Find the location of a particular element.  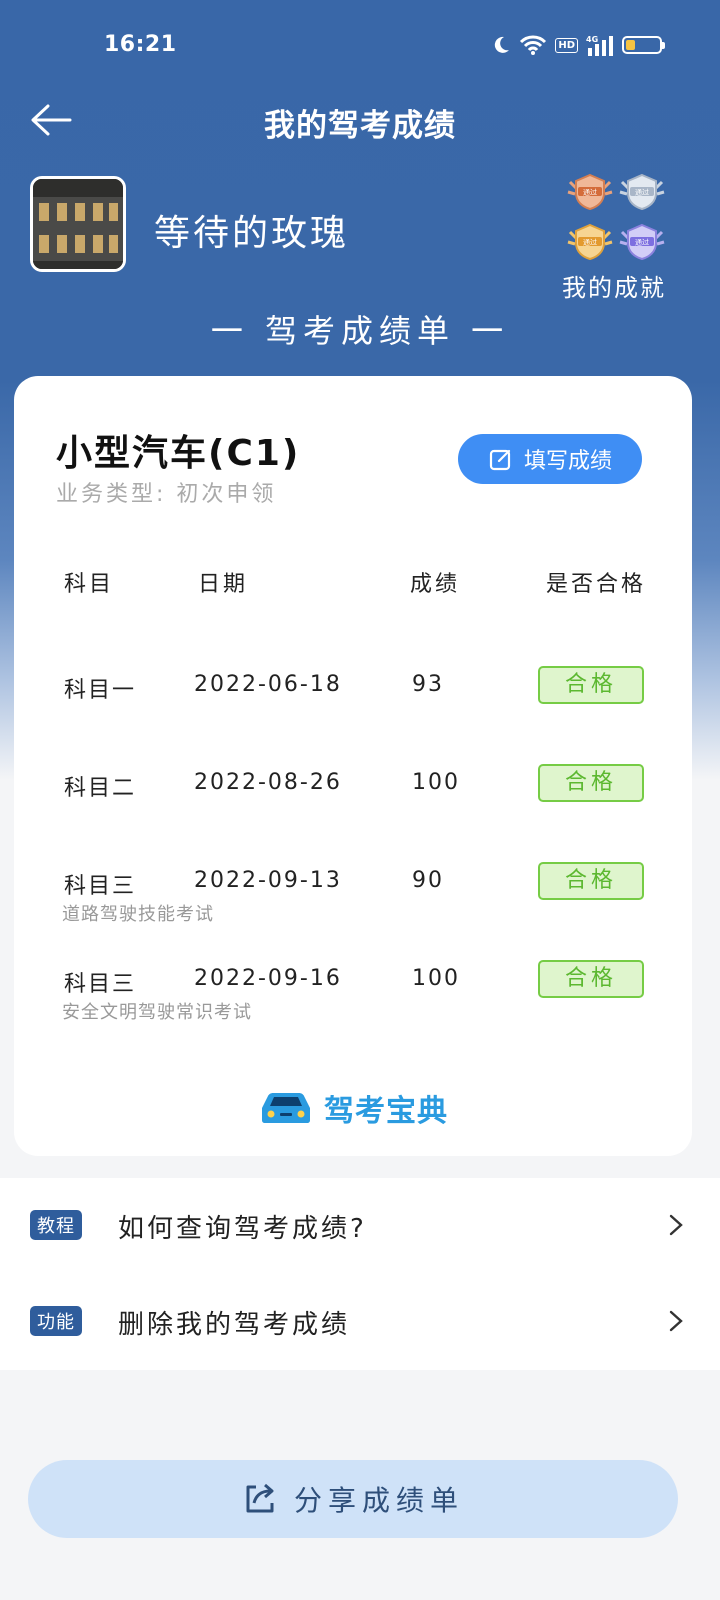

header-pass: 是否合格 is located at coordinates (596, 584).